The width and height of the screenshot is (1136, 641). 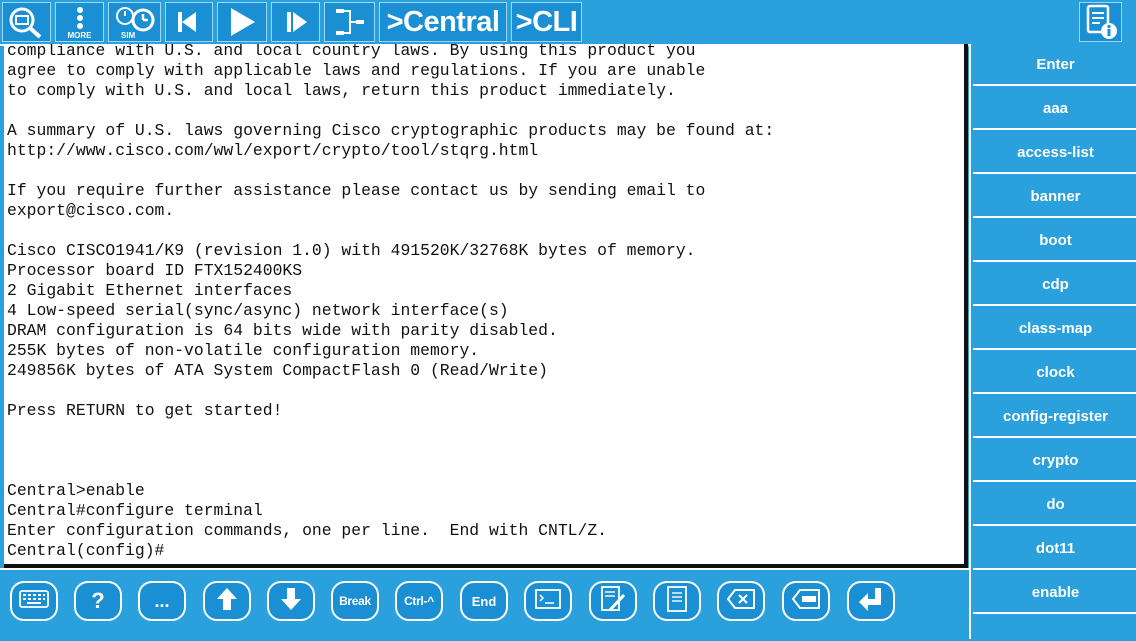 I want to click on history-up-button, so click(x=227, y=601).